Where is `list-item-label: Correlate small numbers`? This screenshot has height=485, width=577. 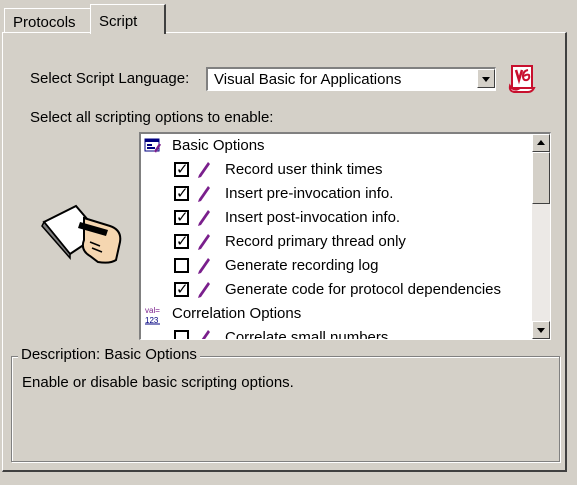
list-item-label: Correlate small numbers is located at coordinates (307, 334).